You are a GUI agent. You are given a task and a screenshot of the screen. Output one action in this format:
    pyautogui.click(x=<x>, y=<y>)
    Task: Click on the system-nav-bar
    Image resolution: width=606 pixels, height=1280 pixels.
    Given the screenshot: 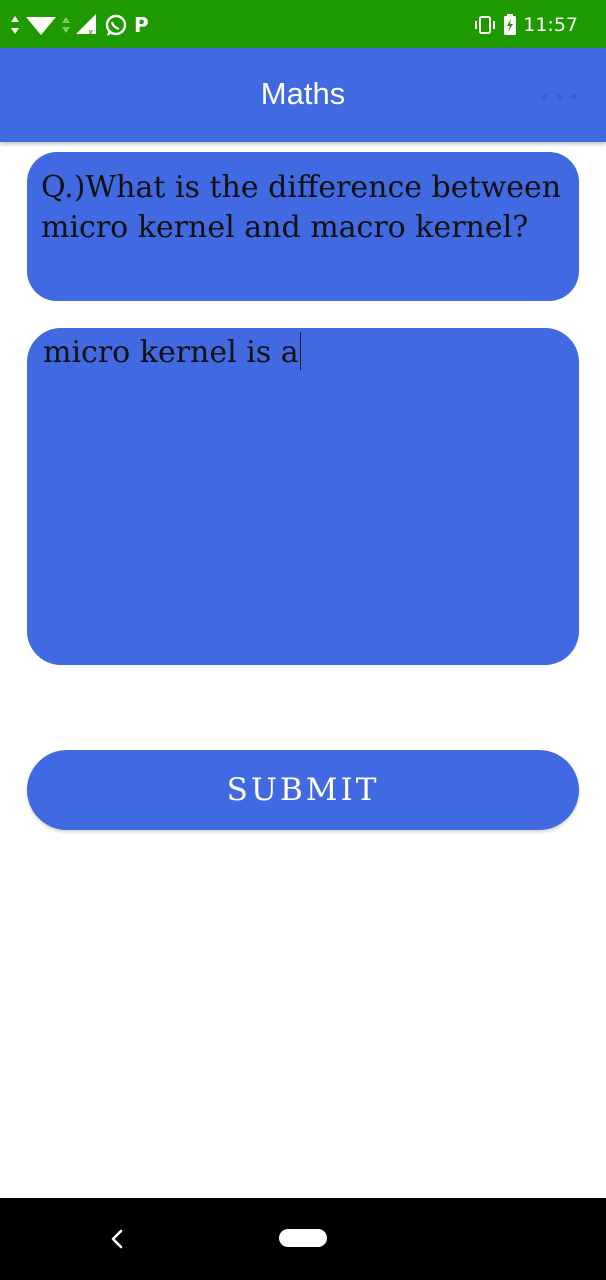 What is the action you would take?
    pyautogui.click(x=303, y=1239)
    